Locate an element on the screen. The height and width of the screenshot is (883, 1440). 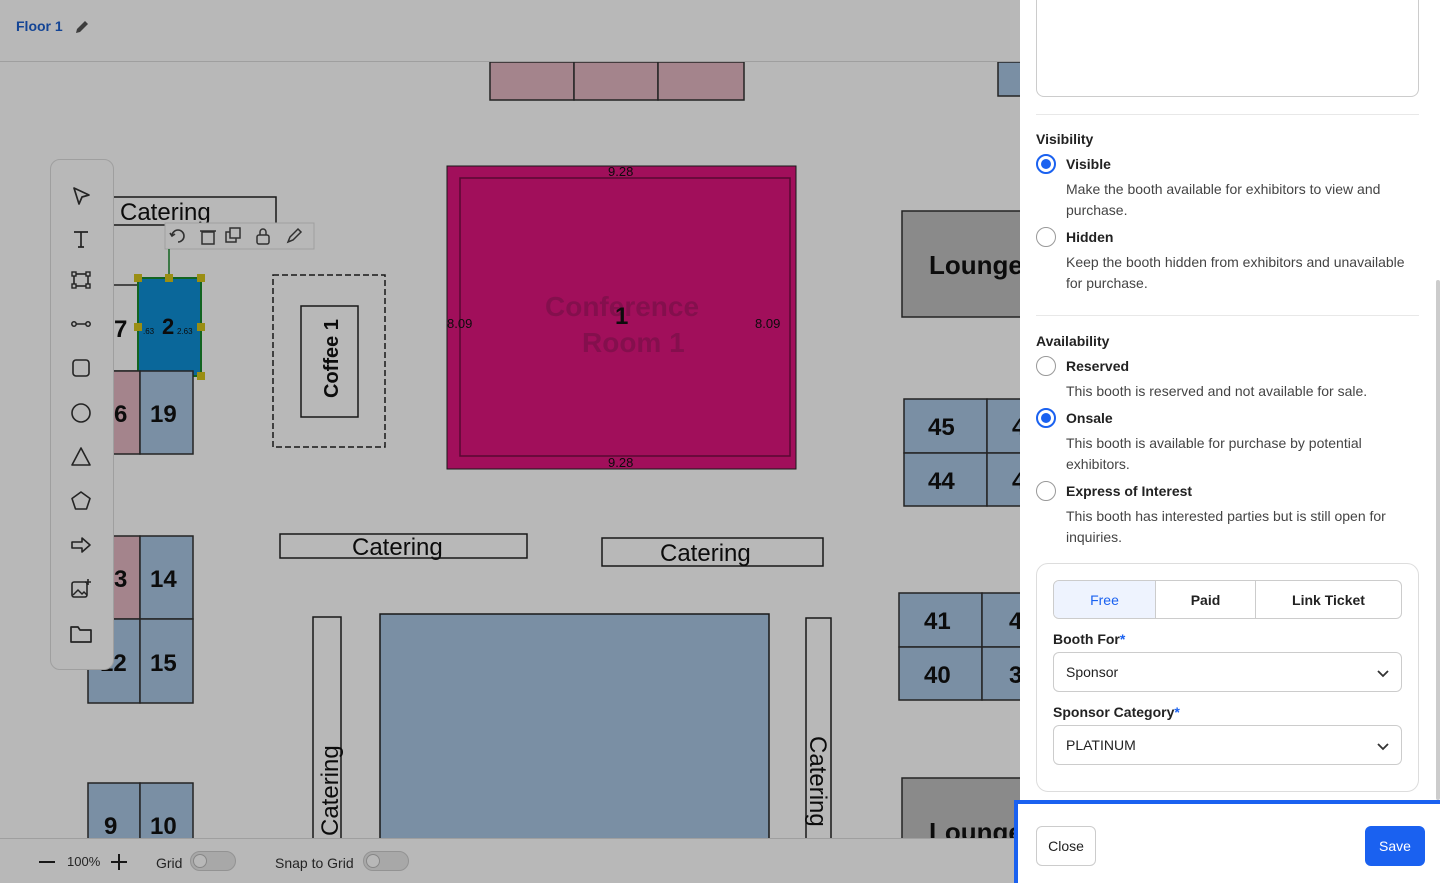
grid-label: Grid is located at coordinates (169, 863).